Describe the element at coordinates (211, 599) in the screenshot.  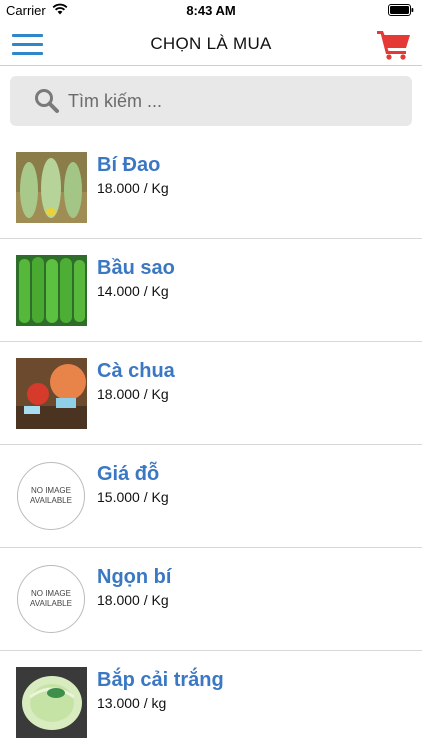
I see `product-item-ngon-bi: NO IMAGE AVAILABLE Ngọn bí 18.000 / Kg` at that location.